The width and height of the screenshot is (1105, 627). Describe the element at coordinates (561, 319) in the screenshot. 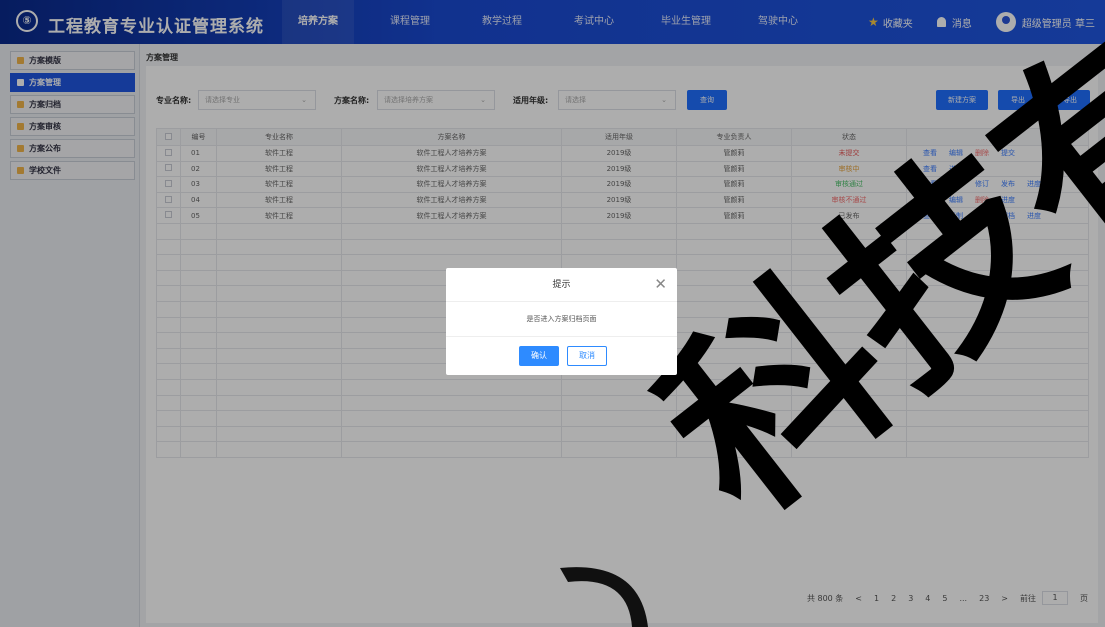

I see `dialog-message: 是否进入方案归档页面` at that location.